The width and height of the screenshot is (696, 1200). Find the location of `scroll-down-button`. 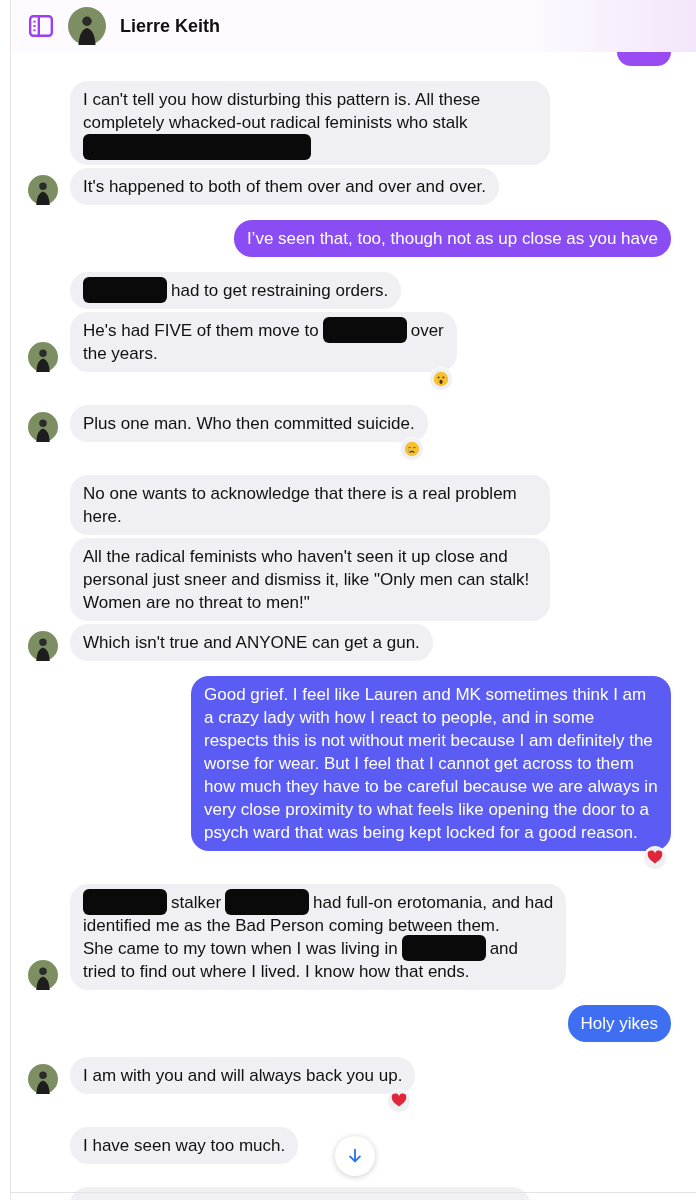

scroll-down-button is located at coordinates (355, 1156).